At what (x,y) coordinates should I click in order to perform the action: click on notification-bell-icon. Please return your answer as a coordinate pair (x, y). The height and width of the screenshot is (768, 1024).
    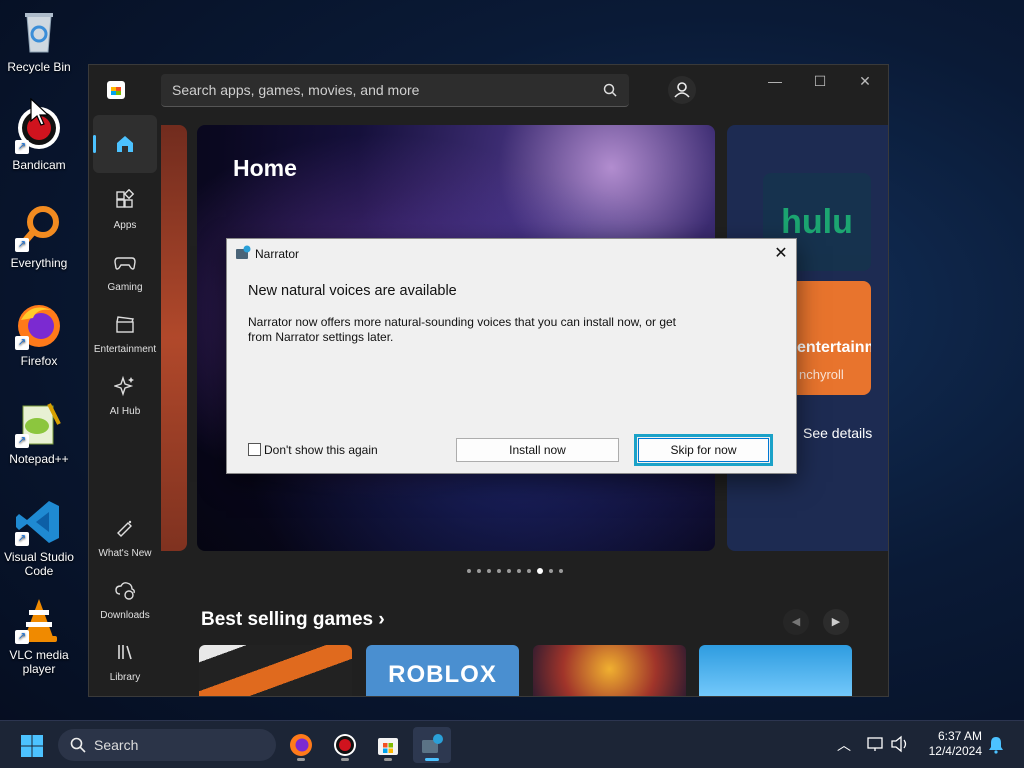
    Looking at the image, I should click on (996, 745).